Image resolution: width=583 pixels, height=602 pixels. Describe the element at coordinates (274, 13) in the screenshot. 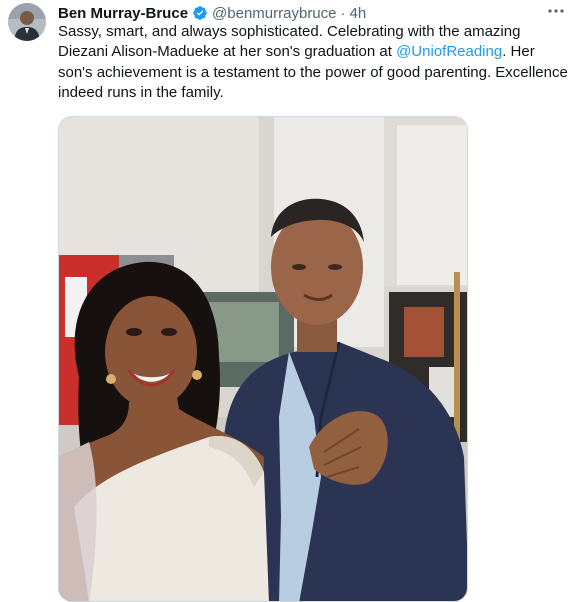

I see `author-handle: @benmurraybruce` at that location.